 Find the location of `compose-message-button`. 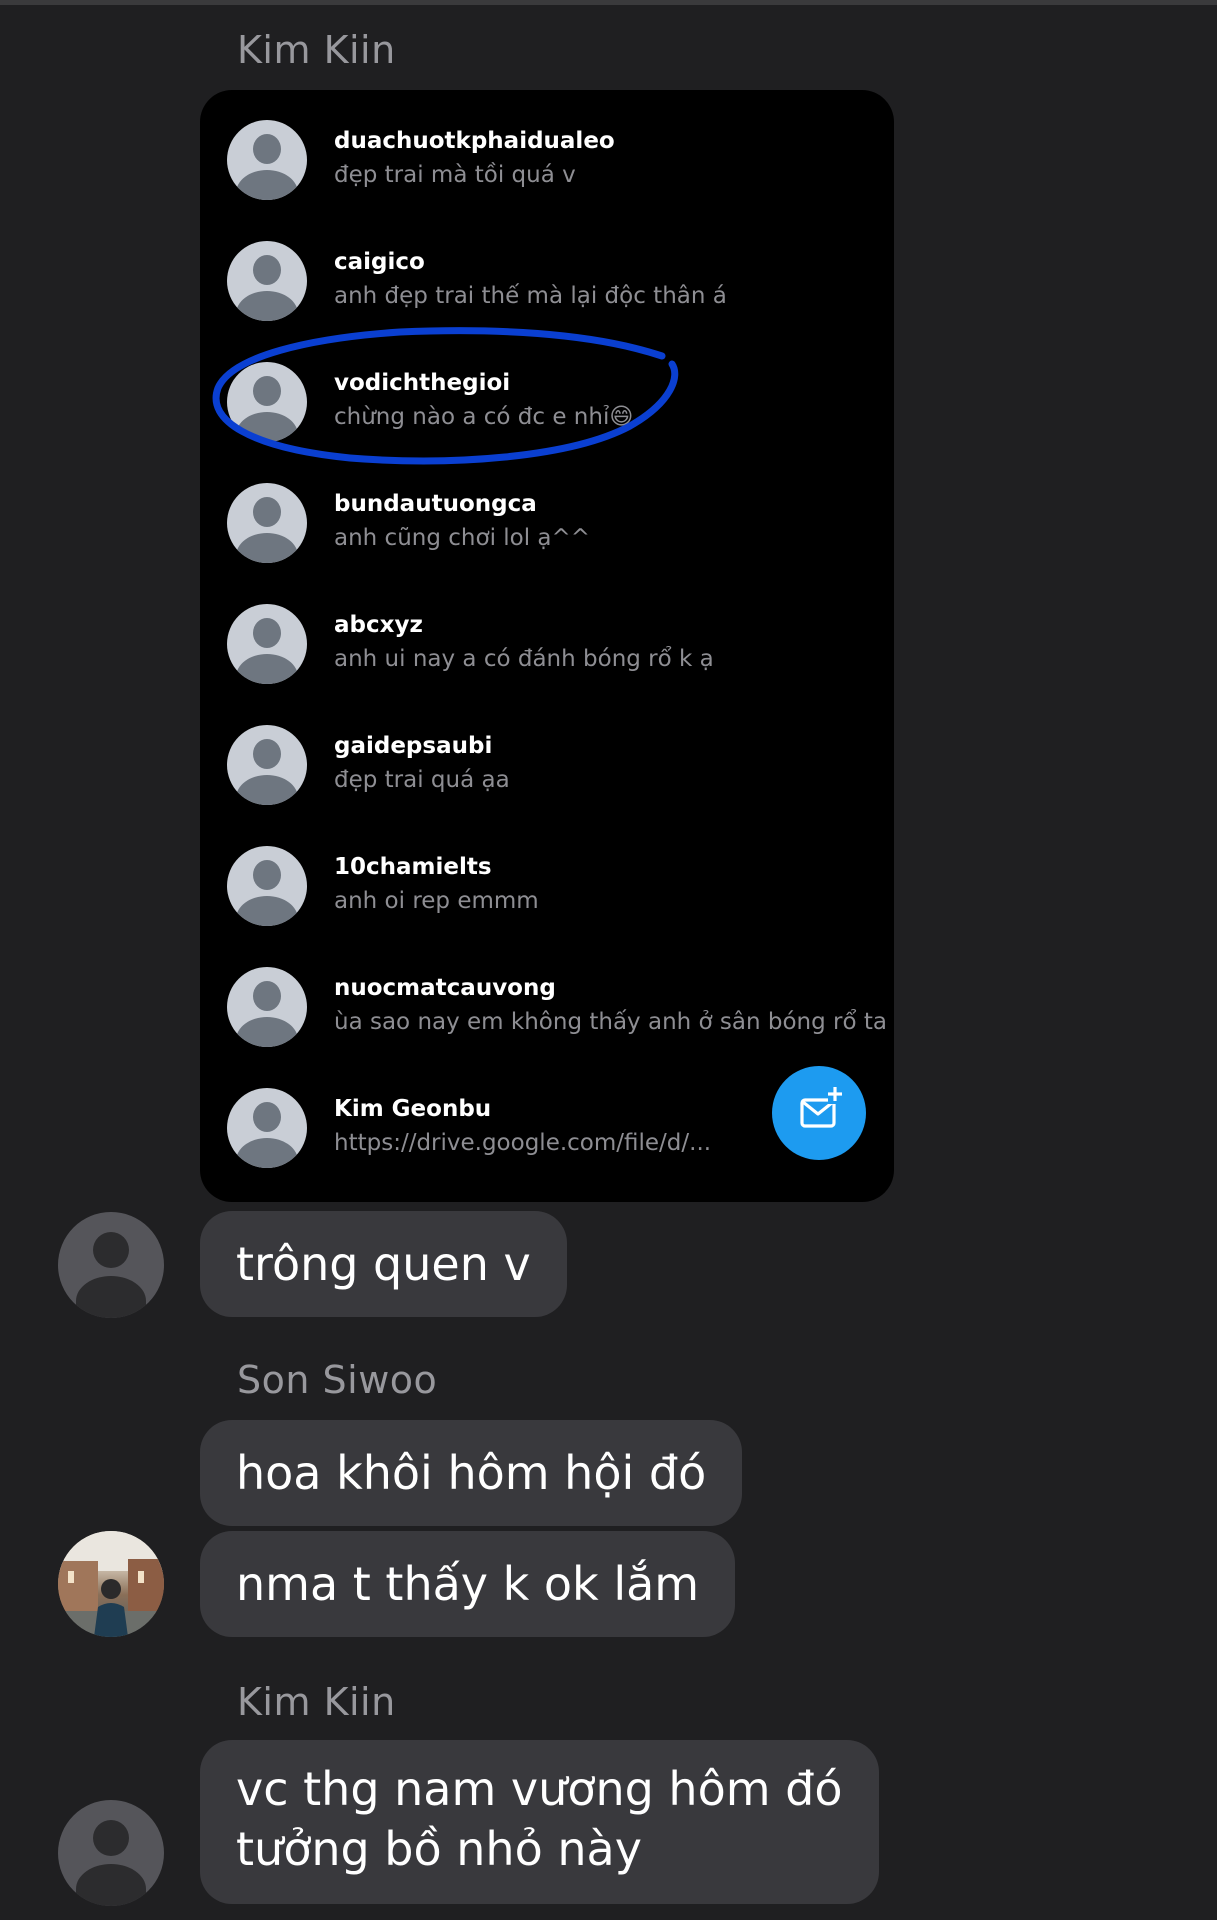

compose-message-button is located at coordinates (819, 1113).